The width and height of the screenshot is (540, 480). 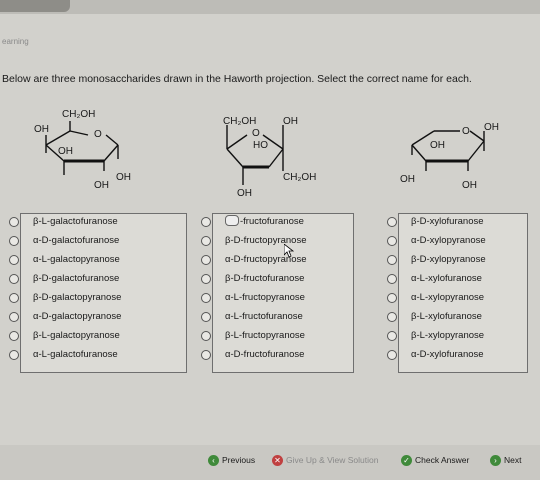 What do you see at coordinates (76, 240) in the screenshot?
I see `option-label: α-D-galactofuranose` at bounding box center [76, 240].